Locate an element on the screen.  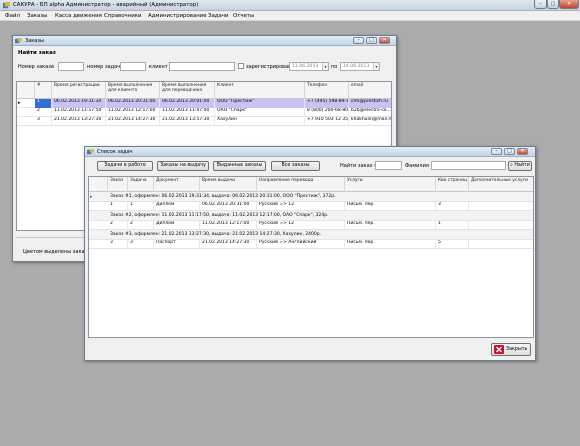
orders-maximize-button: □ is located at coordinates (371, 40).